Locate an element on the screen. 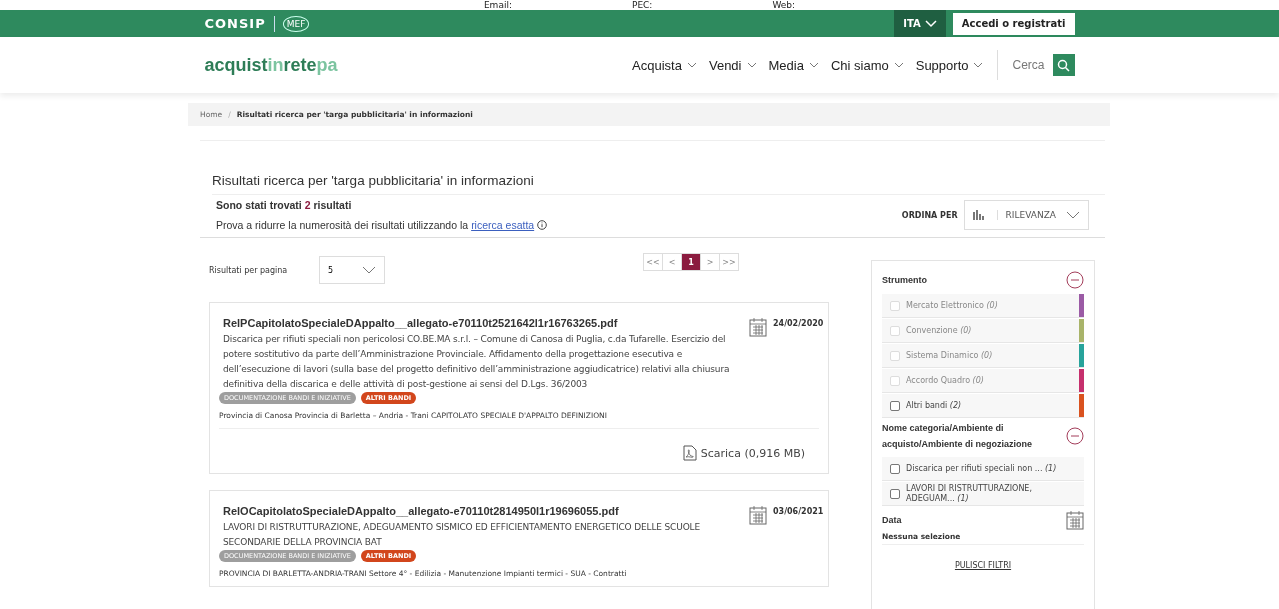 This screenshot has height=609, width=1279. pagination-button: >> is located at coordinates (729, 262).